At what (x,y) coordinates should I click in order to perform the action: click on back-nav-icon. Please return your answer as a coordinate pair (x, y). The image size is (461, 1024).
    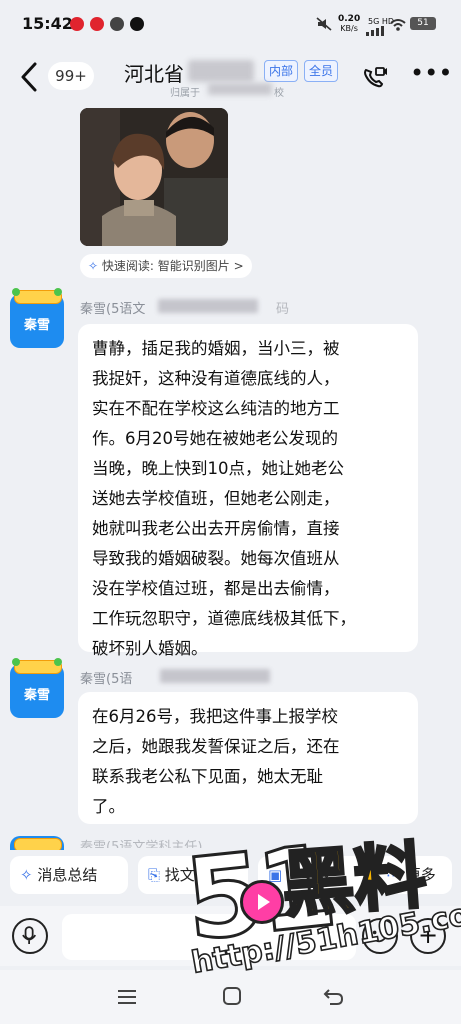
    Looking at the image, I should click on (333, 996).